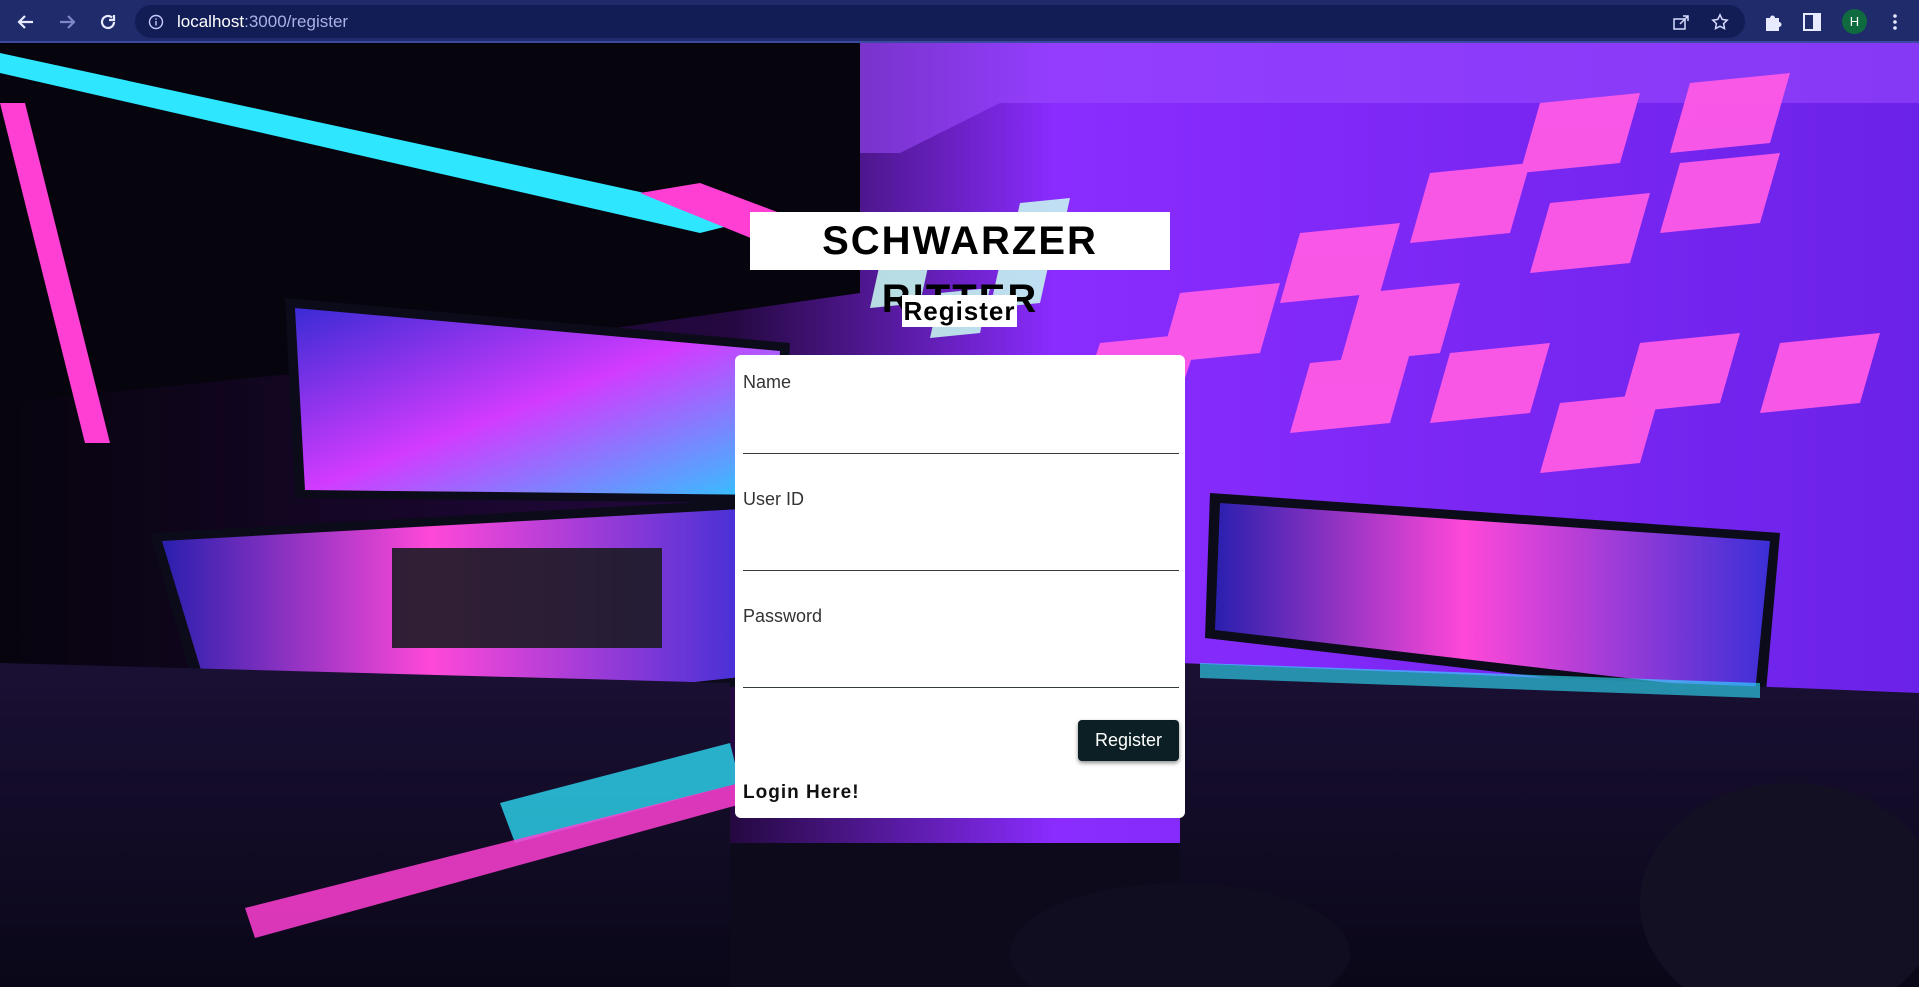 The height and width of the screenshot is (987, 1919). I want to click on back-button, so click(26, 22).